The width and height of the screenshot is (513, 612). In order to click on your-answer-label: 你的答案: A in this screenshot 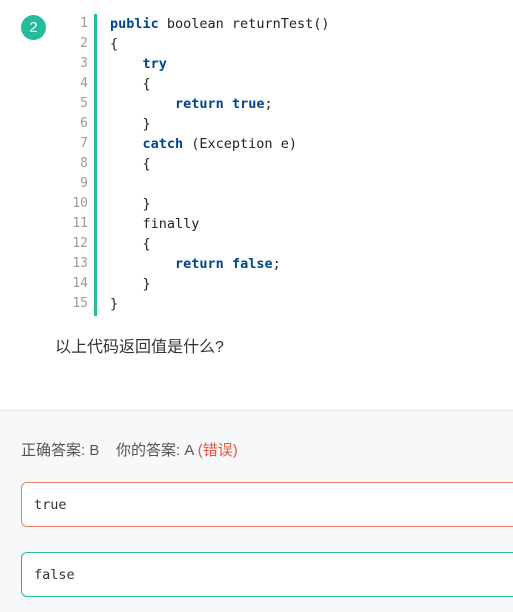, I will do `click(155, 450)`.